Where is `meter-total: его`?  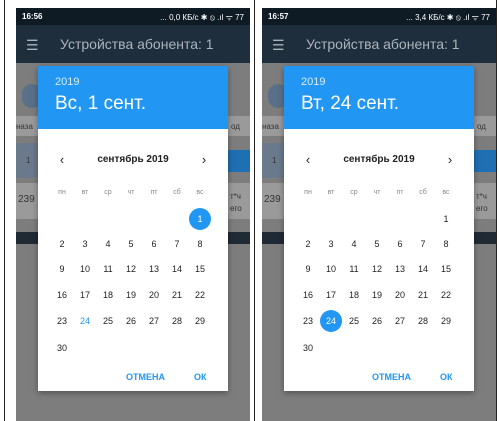
meter-total: его is located at coordinates (482, 208).